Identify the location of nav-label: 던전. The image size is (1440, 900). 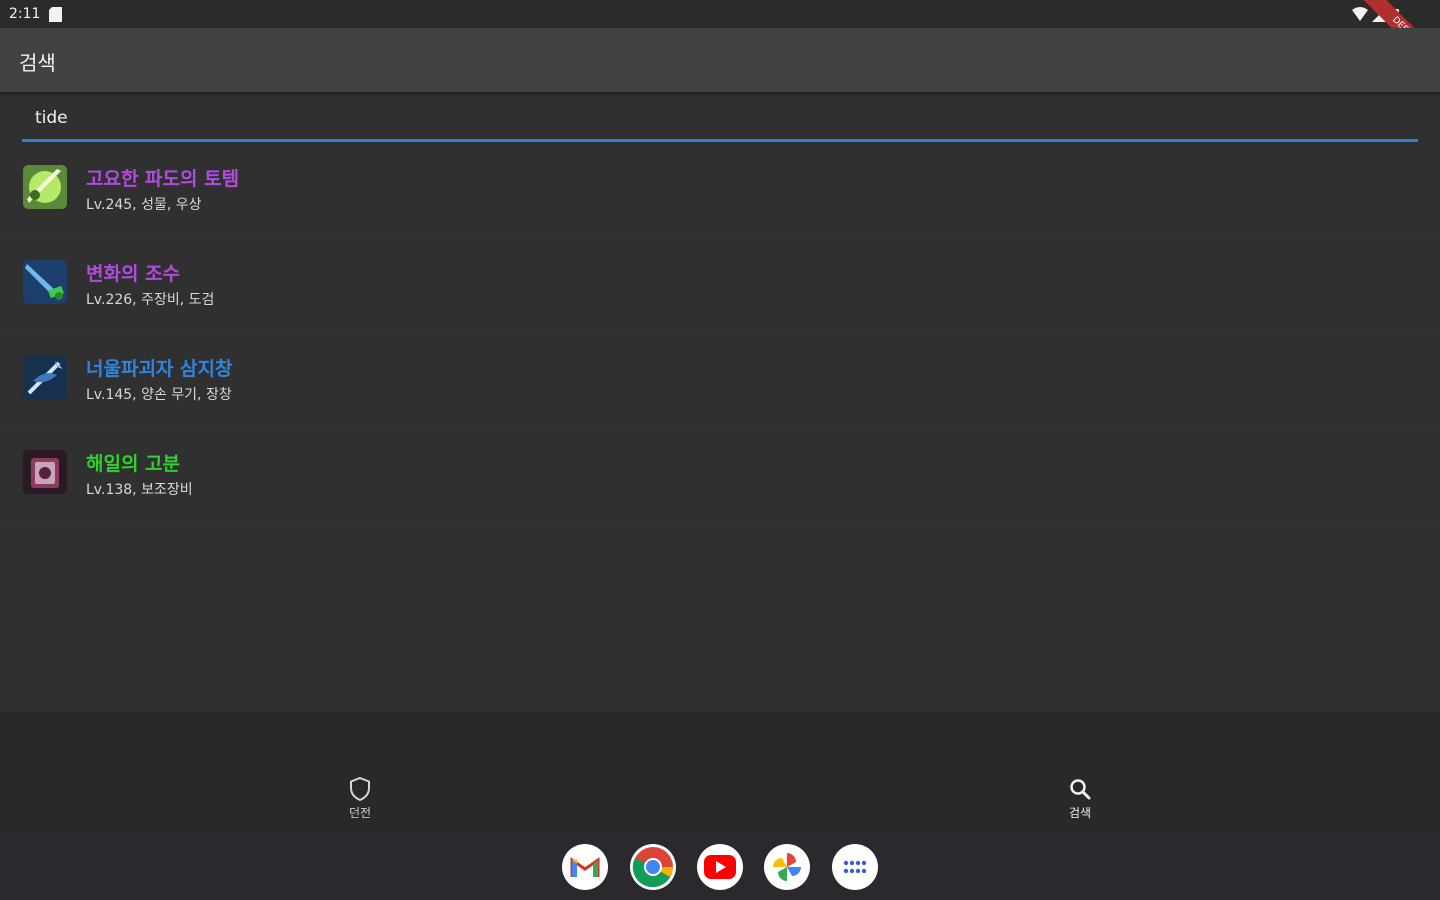
(360, 813).